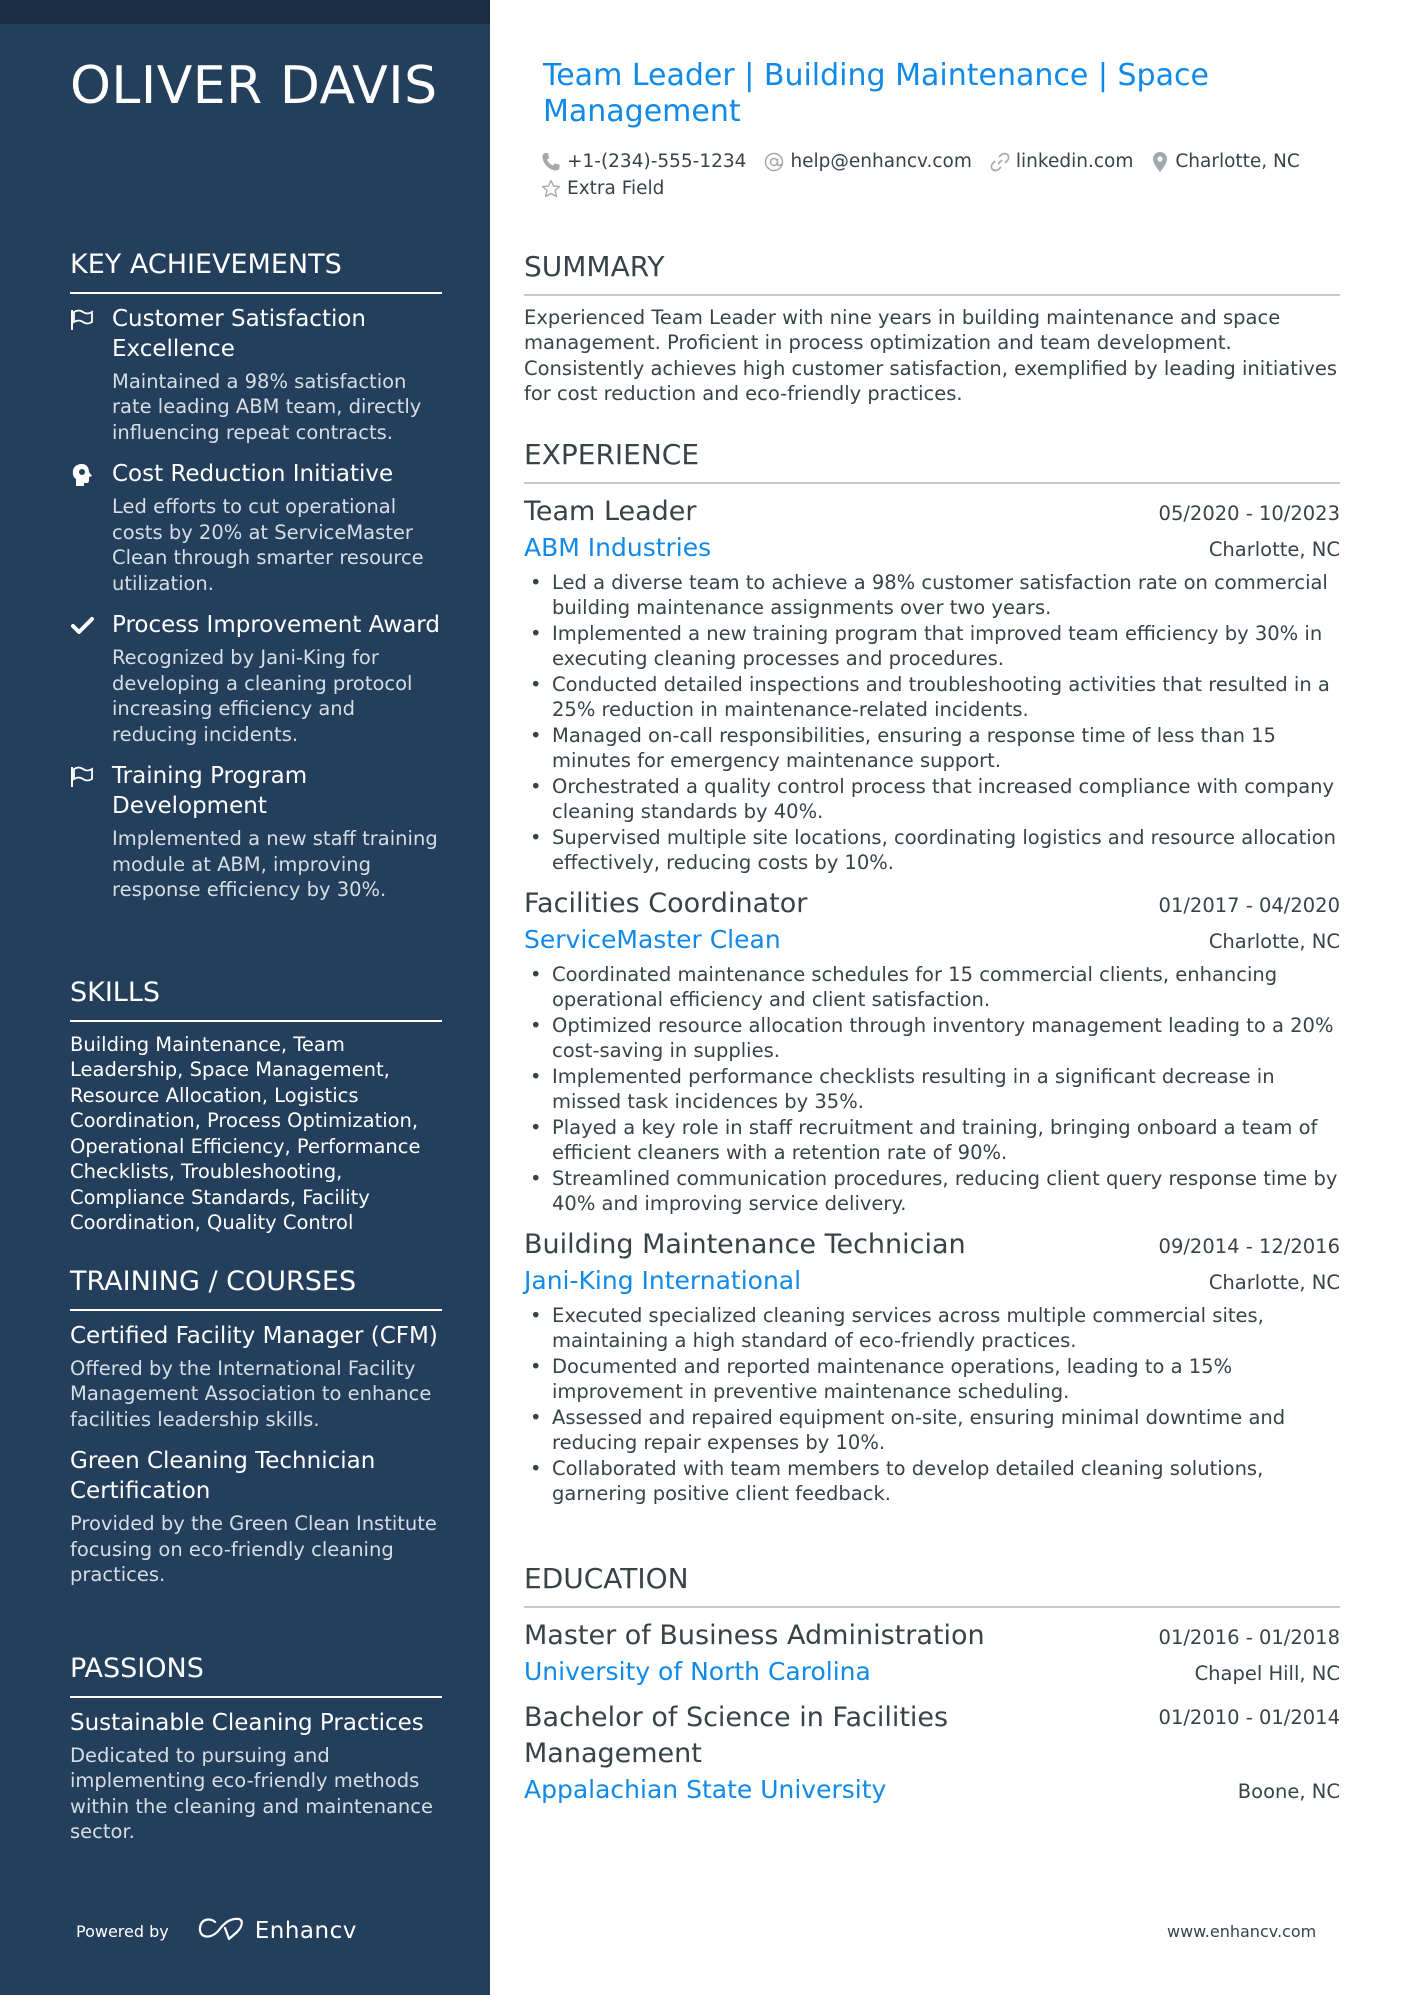 Image resolution: width=1410 pixels, height=1995 pixels. I want to click on section-title: SKILLS, so click(256, 999).